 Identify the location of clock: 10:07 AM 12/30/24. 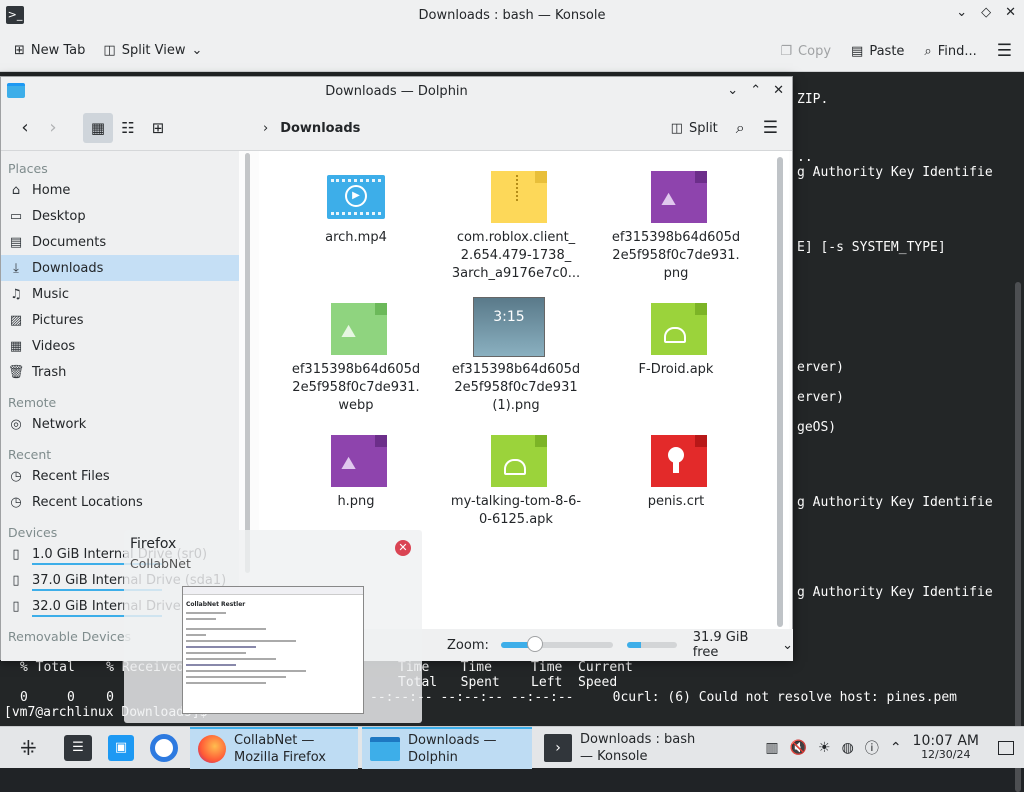
(946, 748).